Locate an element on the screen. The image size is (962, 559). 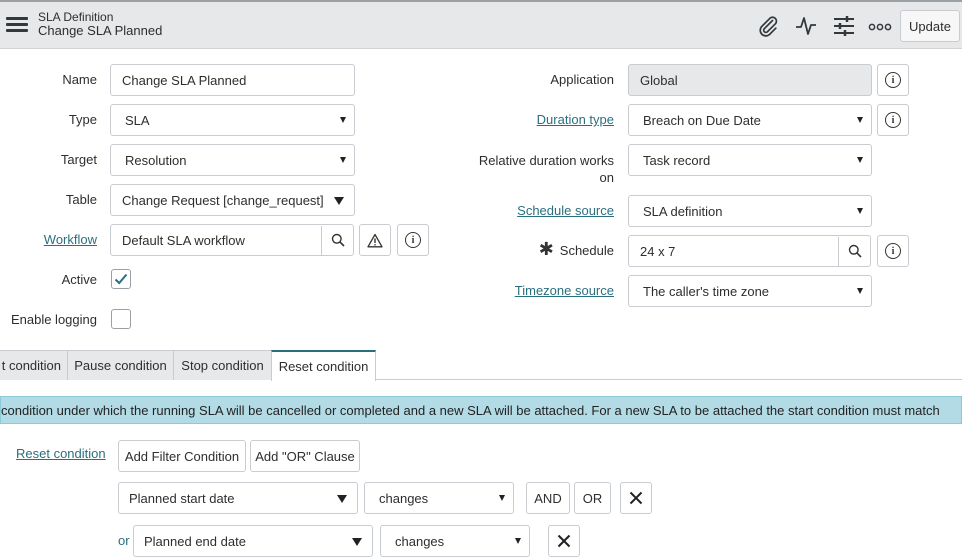
schedule-field: 24 x 7 is located at coordinates (749, 251).